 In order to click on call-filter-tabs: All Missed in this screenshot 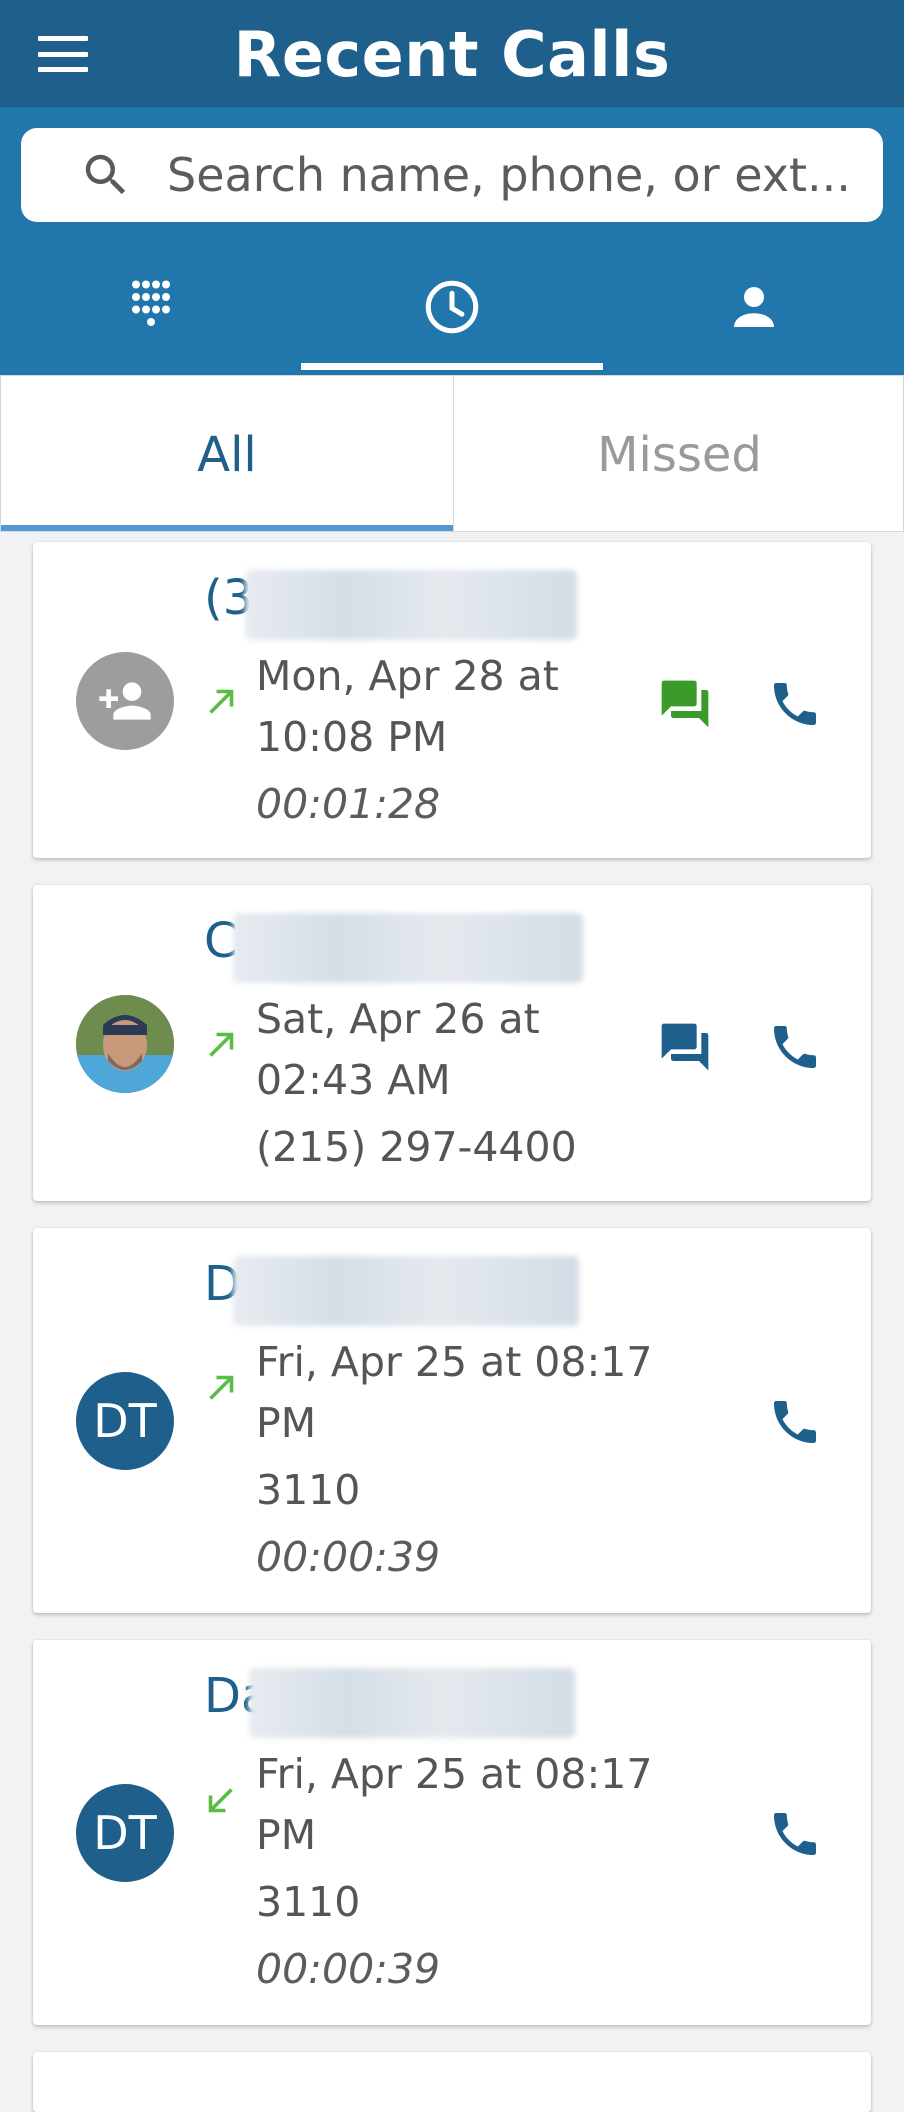, I will do `click(452, 454)`.